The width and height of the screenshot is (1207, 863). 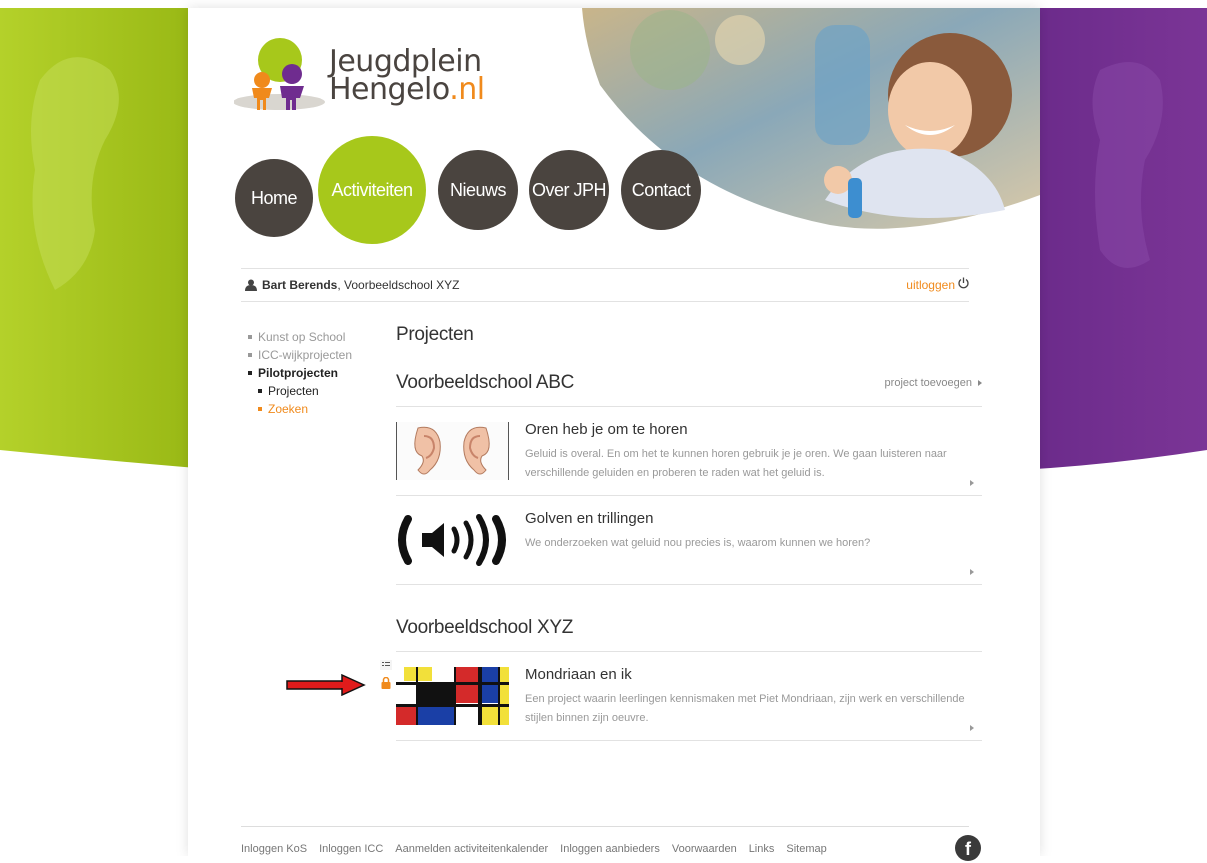 What do you see at coordinates (704, 849) in the screenshot?
I see `footer-link-voorwaarden: Voorwaarden` at bounding box center [704, 849].